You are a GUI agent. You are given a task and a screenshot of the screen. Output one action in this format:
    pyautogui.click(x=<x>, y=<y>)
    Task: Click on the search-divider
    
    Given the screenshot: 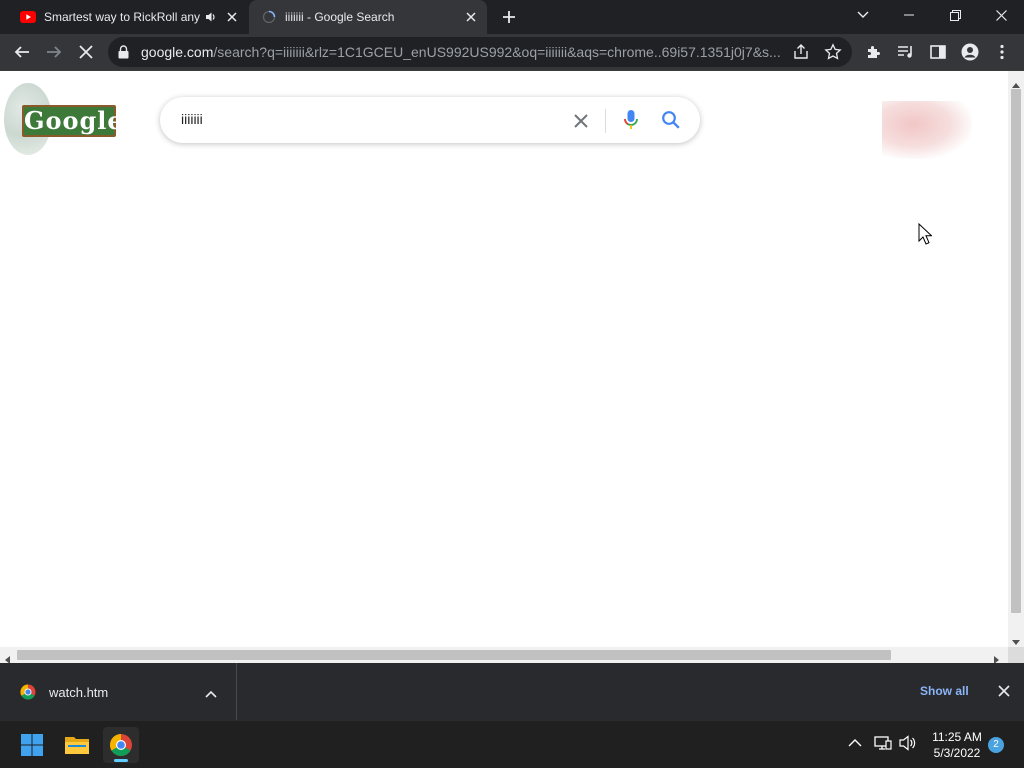 What is the action you would take?
    pyautogui.click(x=605, y=121)
    